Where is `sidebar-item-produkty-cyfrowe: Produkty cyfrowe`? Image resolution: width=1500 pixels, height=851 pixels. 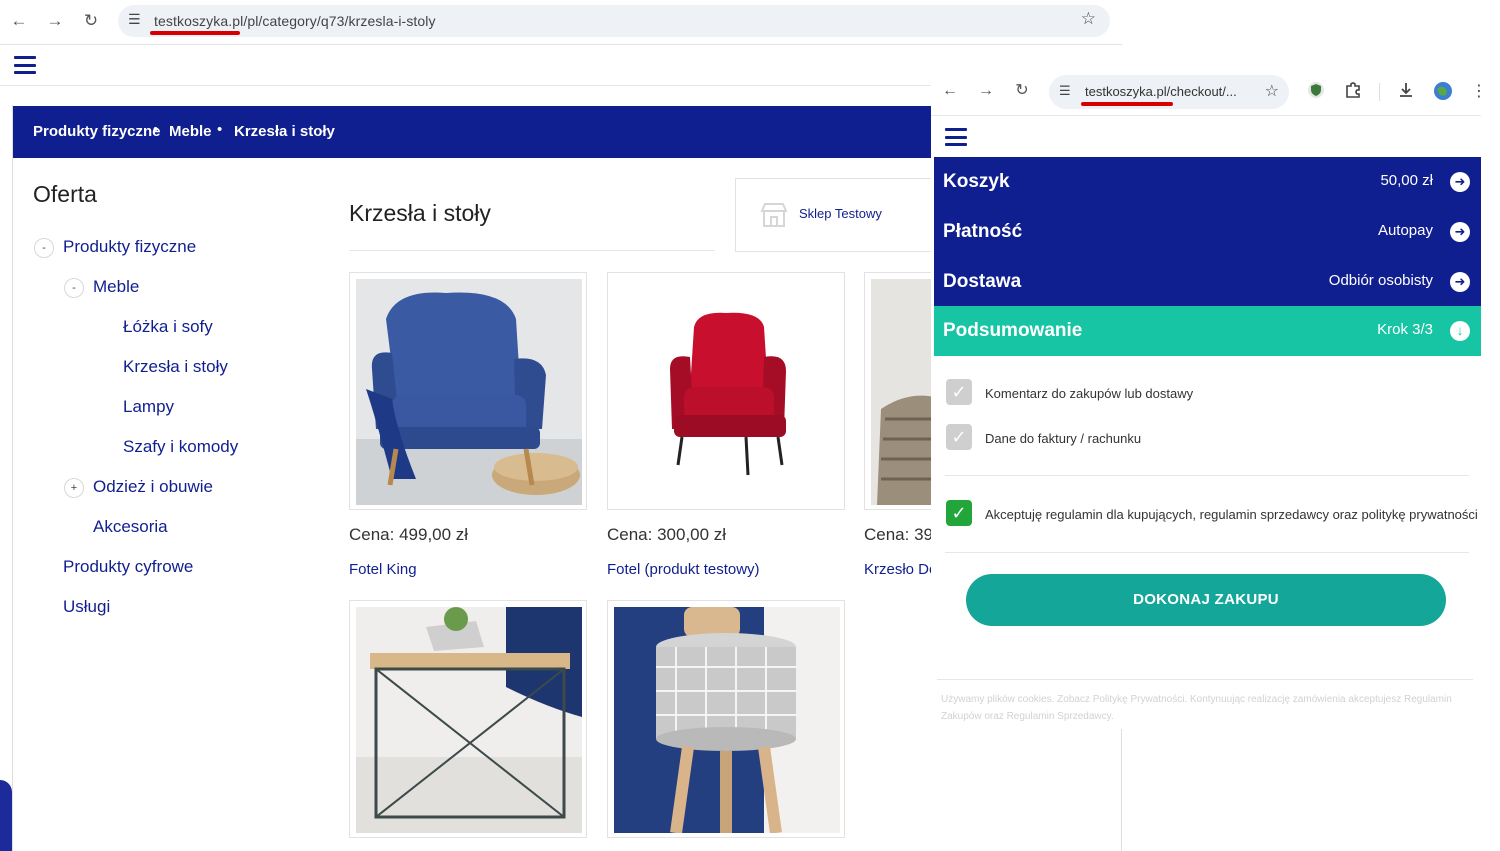 sidebar-item-produkty-cyfrowe: Produkty cyfrowe is located at coordinates (128, 567).